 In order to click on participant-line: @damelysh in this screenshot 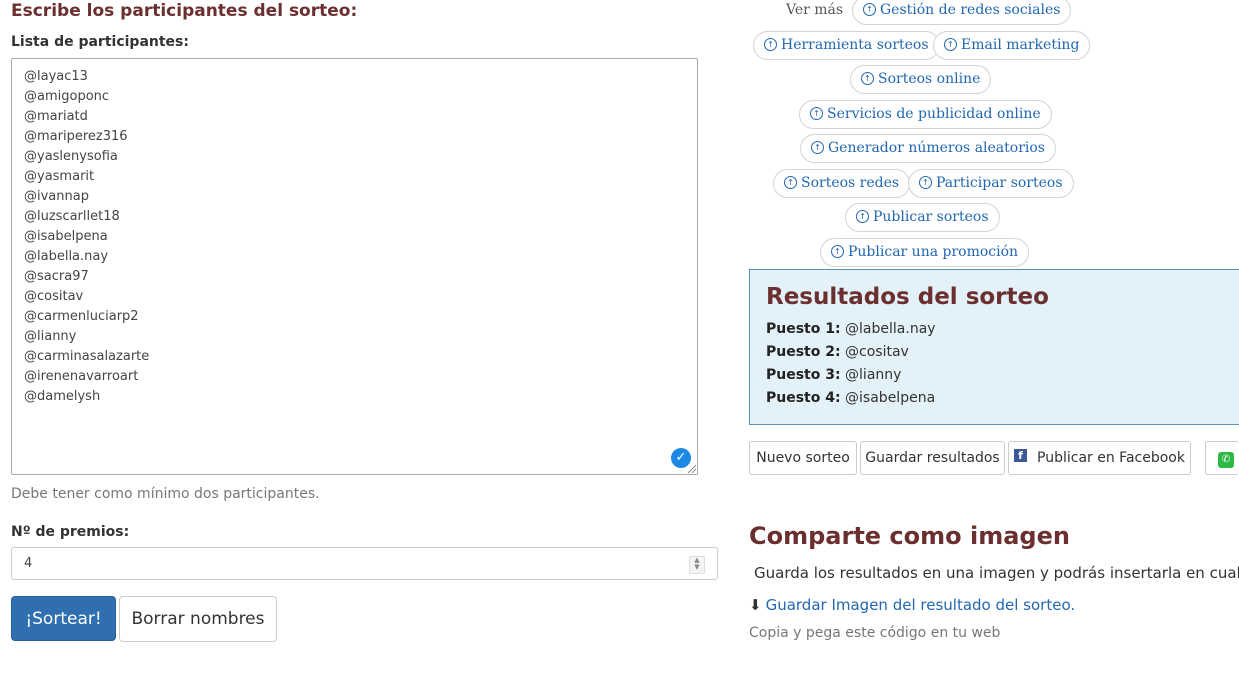, I will do `click(62, 396)`.